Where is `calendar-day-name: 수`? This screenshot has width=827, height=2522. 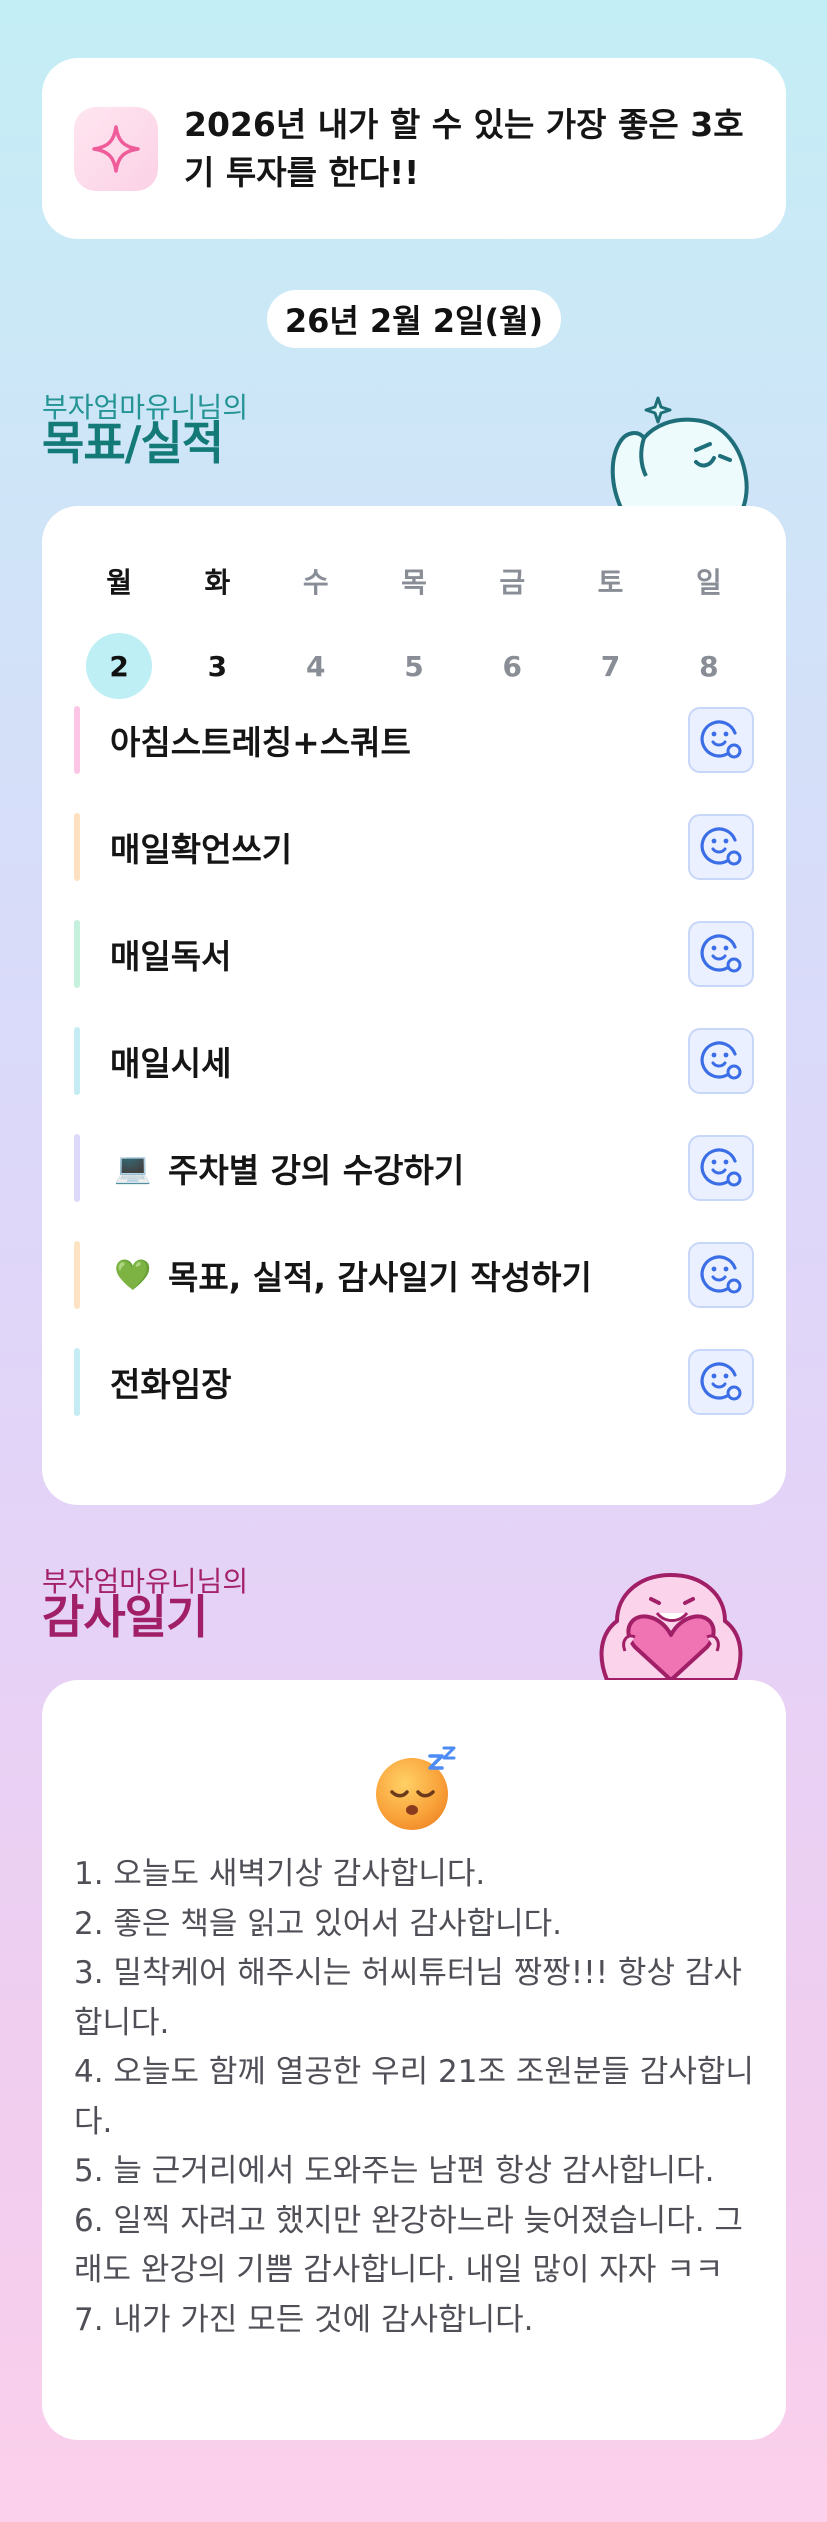
calendar-day-name: 수 is located at coordinates (315, 582).